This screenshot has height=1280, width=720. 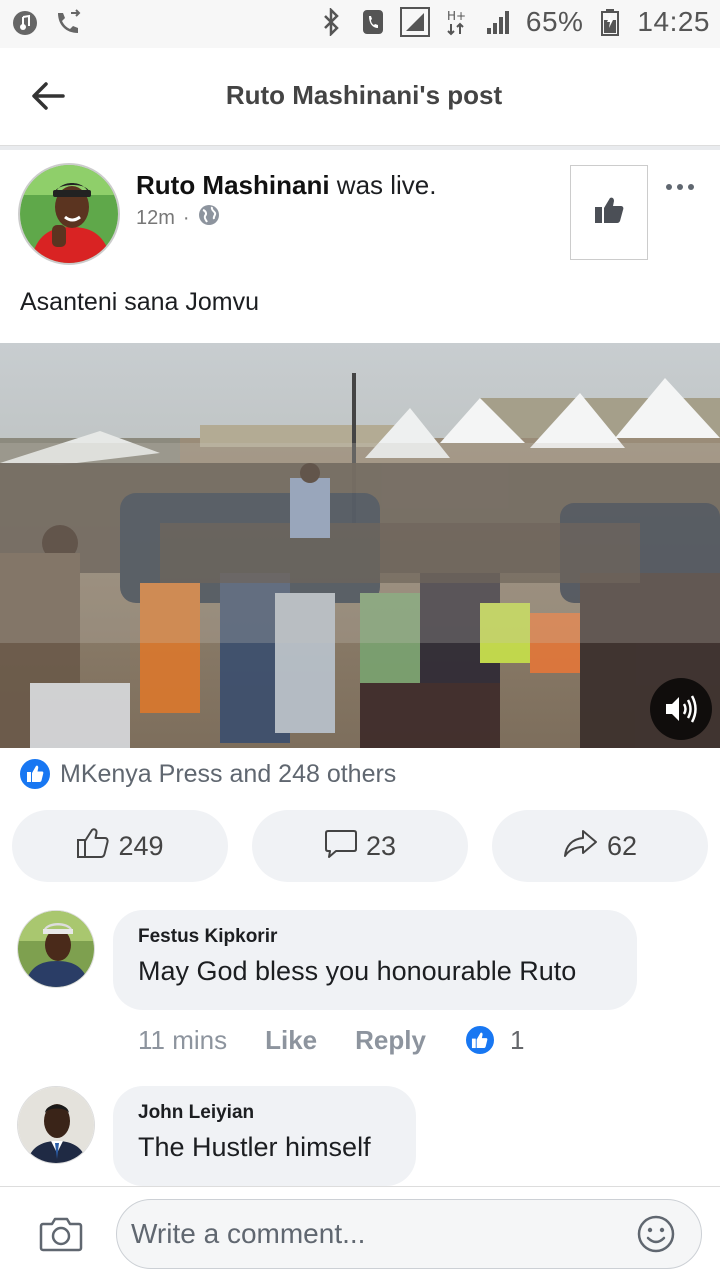 I want to click on hplus-icon: H+, so click(x=457, y=22).